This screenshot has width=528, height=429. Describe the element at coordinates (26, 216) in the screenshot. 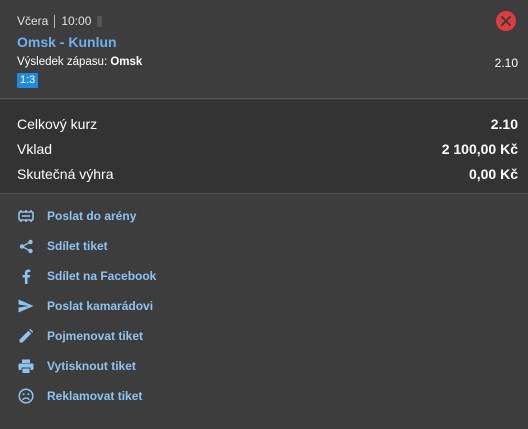

I see `arena-icon` at that location.